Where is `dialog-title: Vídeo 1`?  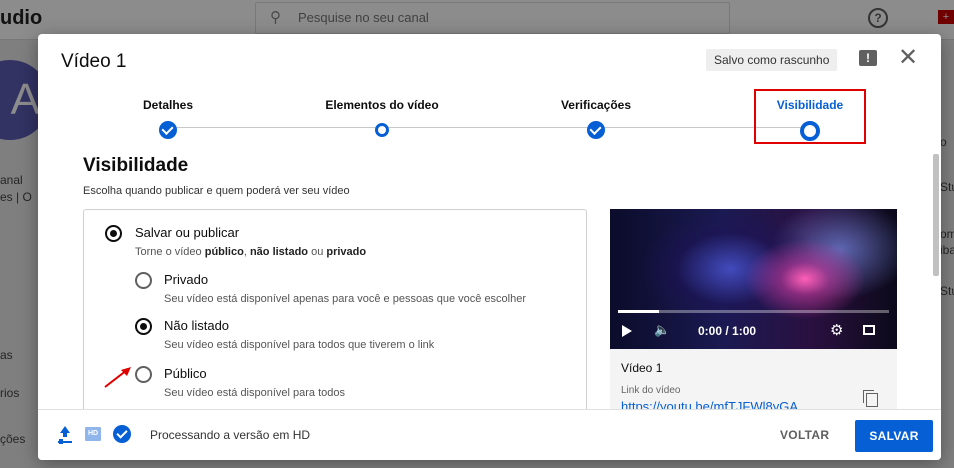 dialog-title: Vídeo 1 is located at coordinates (94, 61).